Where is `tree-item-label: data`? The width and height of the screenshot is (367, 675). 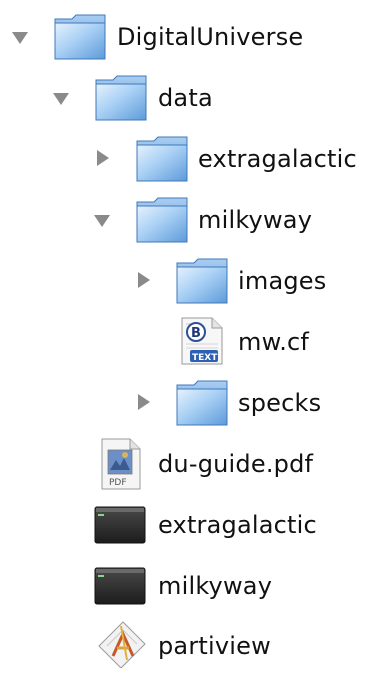 tree-item-label: data is located at coordinates (185, 98).